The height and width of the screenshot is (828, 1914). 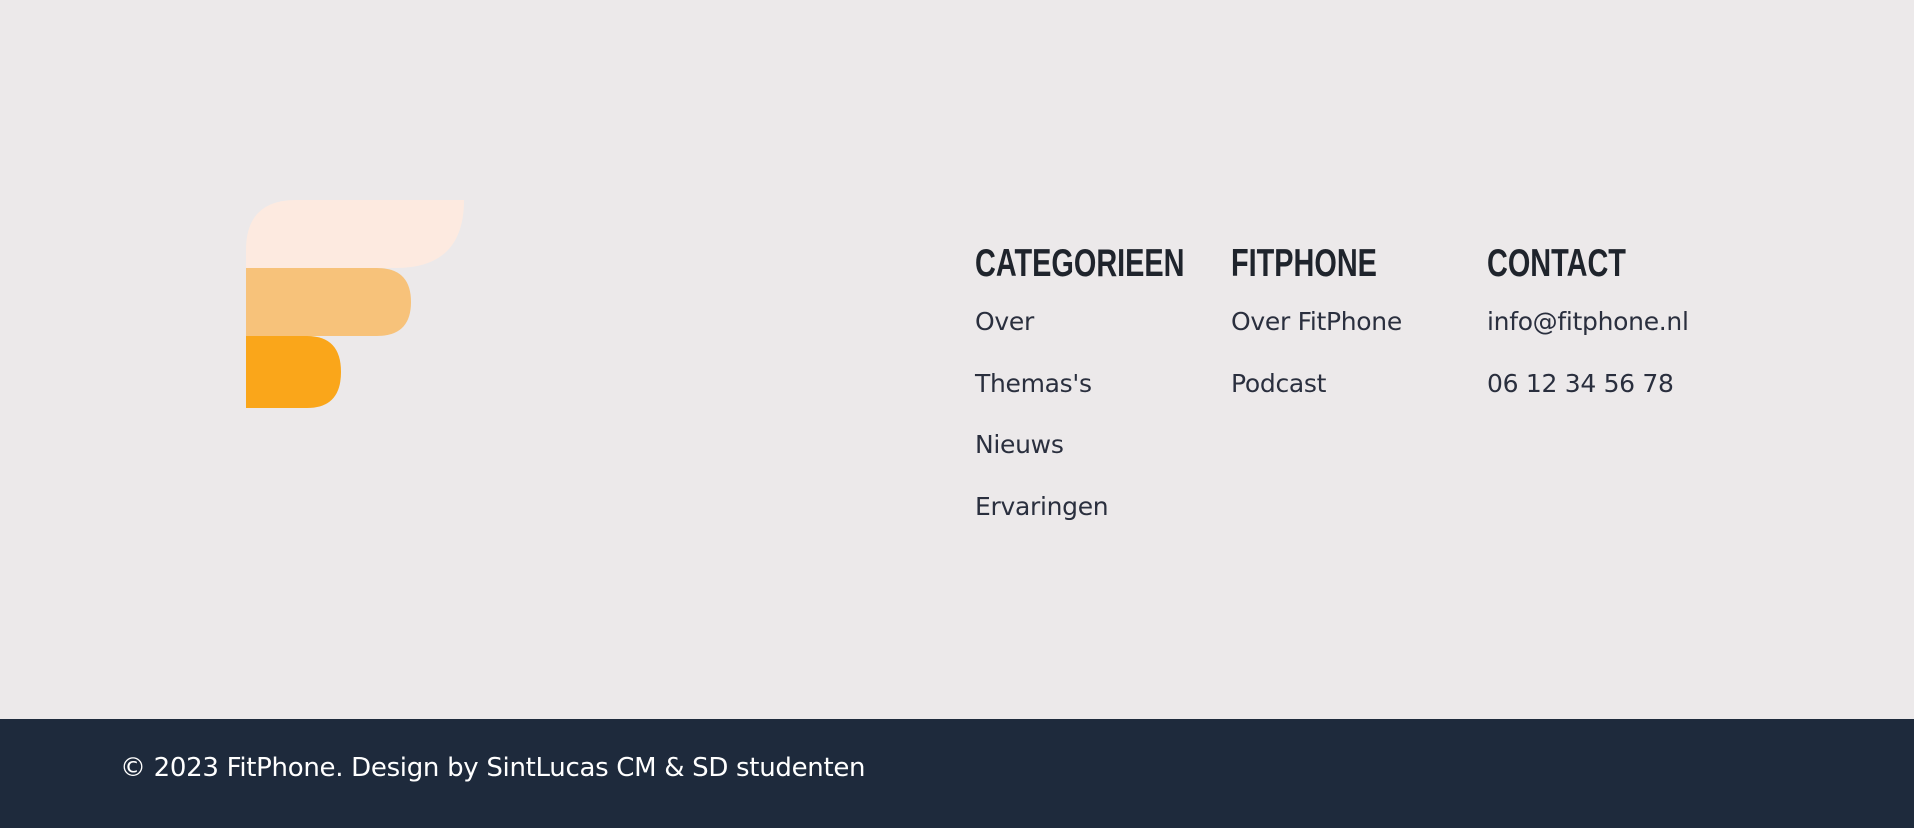 I want to click on contact-links: info@fitphone.nl 06 12 34 56 78, so click(x=1615, y=361).